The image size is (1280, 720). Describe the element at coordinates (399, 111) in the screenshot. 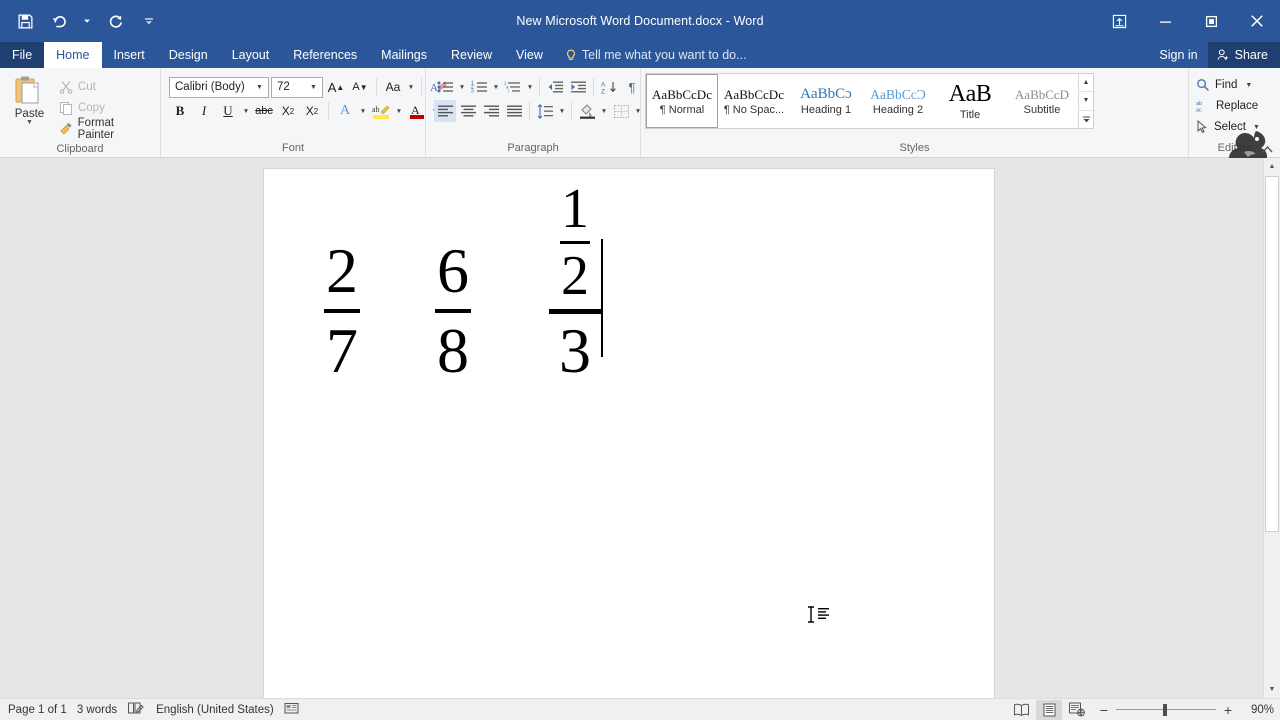

I see `highlight-dropdown-icon: ▼` at that location.